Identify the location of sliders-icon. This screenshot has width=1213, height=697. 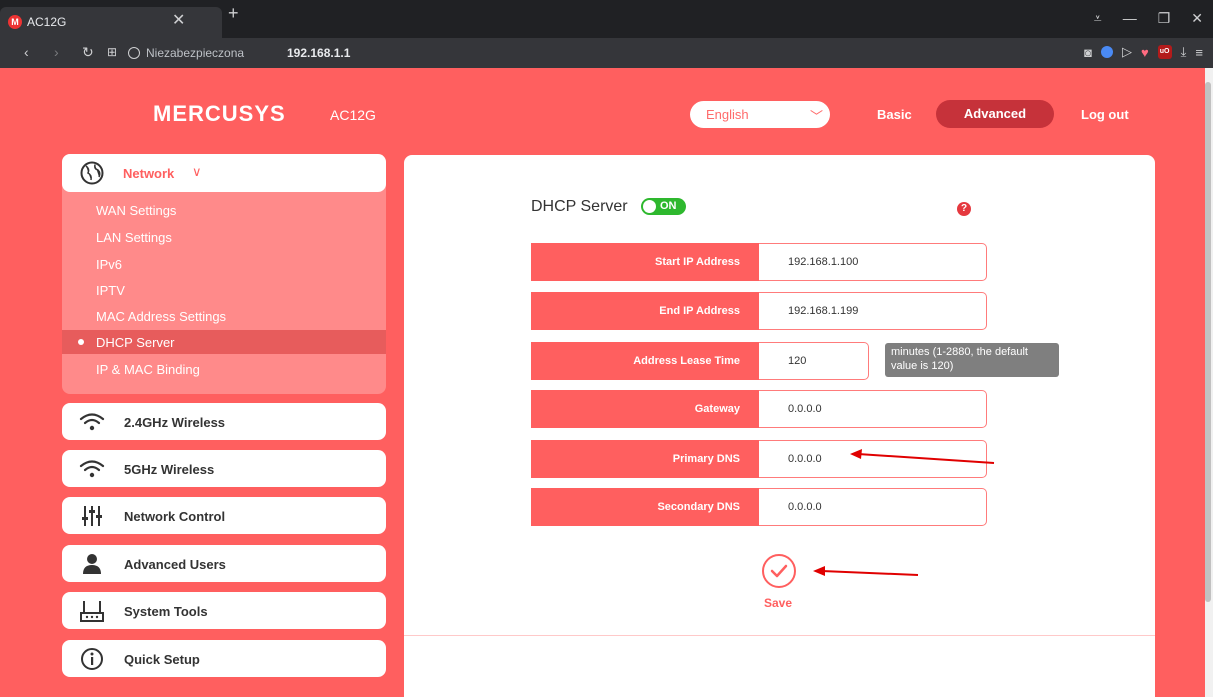
(92, 516).